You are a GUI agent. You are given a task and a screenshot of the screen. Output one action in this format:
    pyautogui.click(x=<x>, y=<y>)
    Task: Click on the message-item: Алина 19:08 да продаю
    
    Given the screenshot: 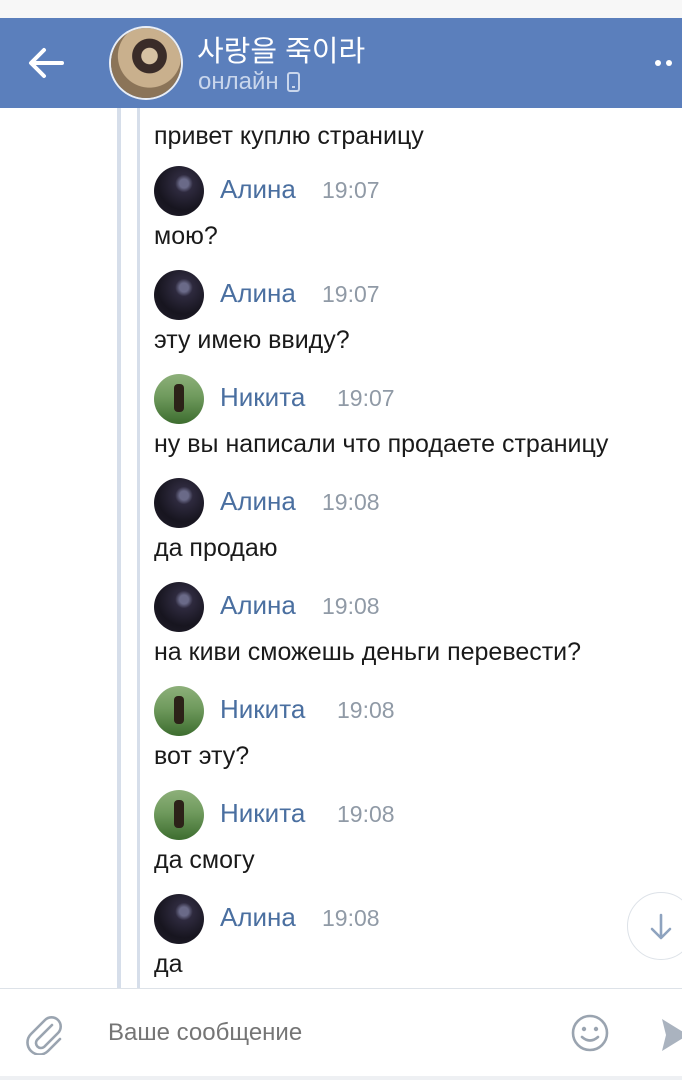 What is the action you would take?
    pyautogui.click(x=409, y=526)
    